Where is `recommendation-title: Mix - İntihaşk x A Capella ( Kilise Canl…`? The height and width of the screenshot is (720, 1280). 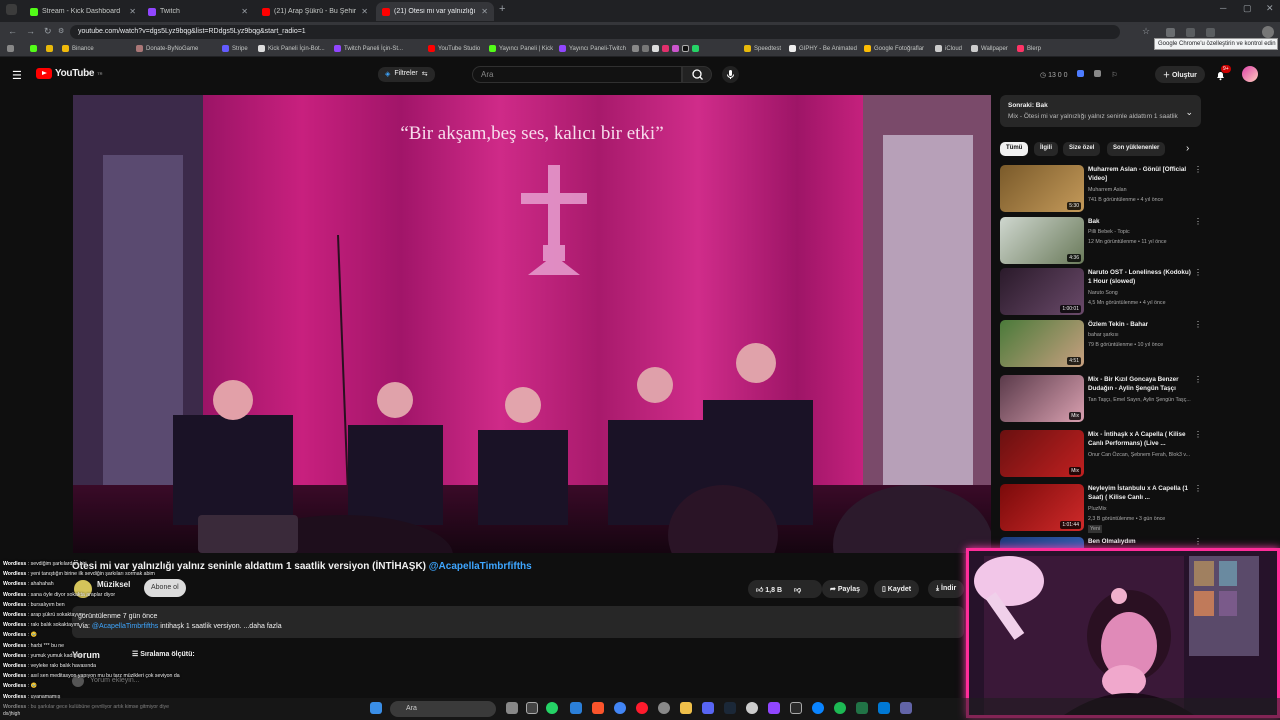
recommendation-title: Mix - İntihaşk x A Capella ( Kilise Canl… is located at coordinates (1141, 439).